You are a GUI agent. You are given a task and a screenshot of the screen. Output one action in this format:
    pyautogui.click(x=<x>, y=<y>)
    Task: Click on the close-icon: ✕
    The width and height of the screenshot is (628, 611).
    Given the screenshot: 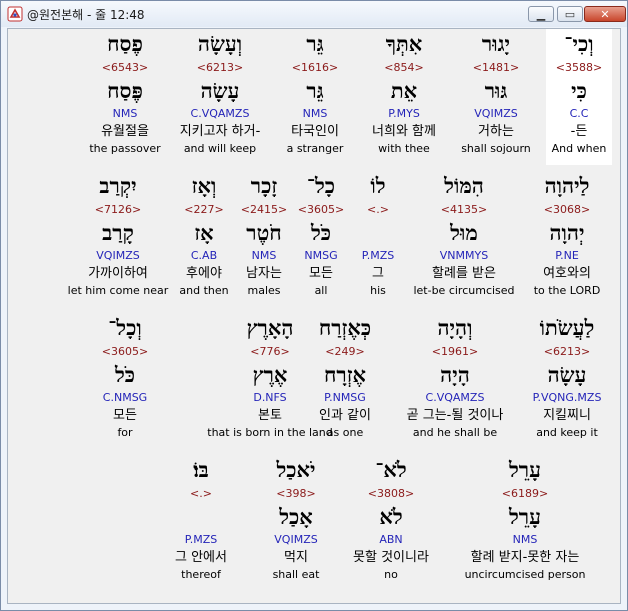 What is the action you would take?
    pyautogui.click(x=605, y=14)
    